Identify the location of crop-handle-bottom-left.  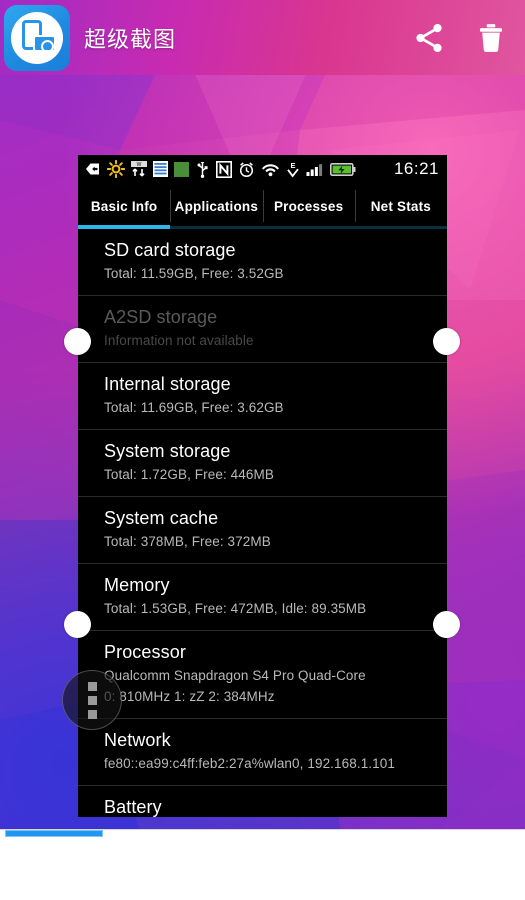
(77, 624).